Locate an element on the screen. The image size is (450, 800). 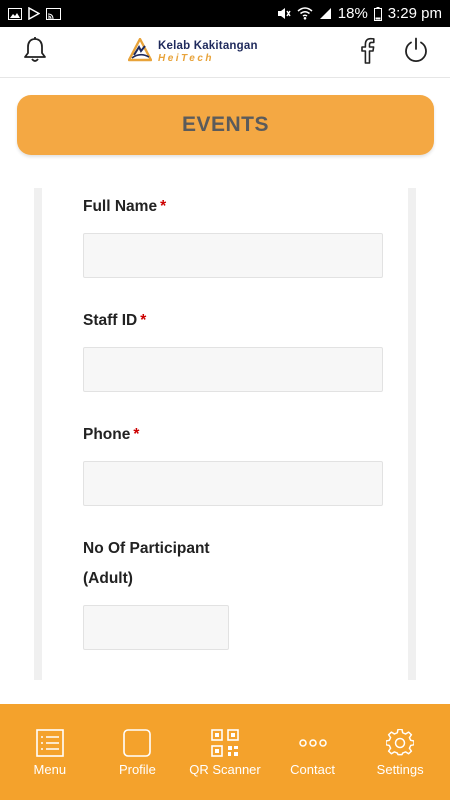
phone-label: Phone * is located at coordinates (111, 435).